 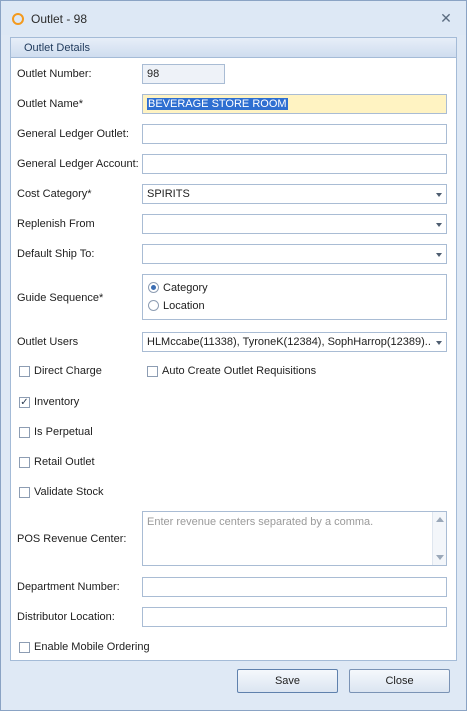 What do you see at coordinates (287, 681) in the screenshot?
I see `save-button: Save` at bounding box center [287, 681].